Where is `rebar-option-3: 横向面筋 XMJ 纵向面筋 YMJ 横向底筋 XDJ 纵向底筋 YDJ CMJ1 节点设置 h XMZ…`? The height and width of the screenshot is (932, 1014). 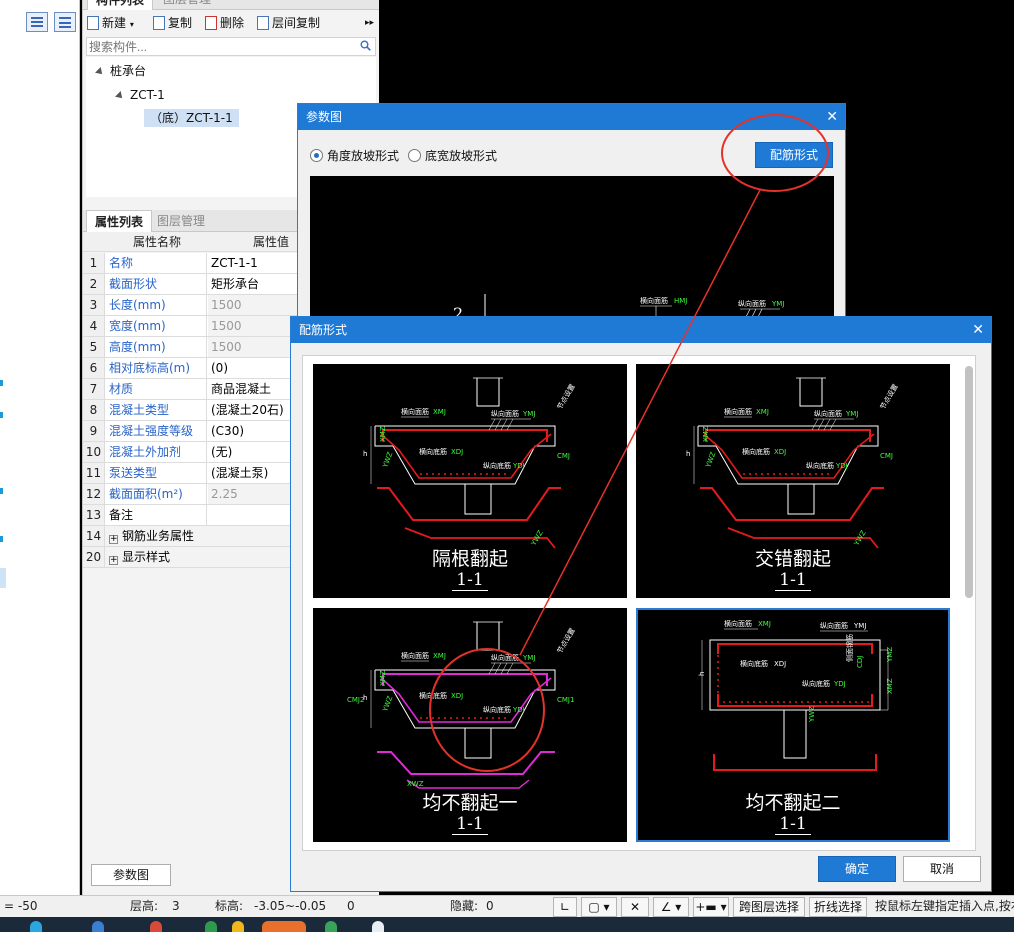
rebar-option-3: 横向面筋 XMJ 纵向面筋 YMJ 横向底筋 XDJ 纵向底筋 YDJ CMJ1 节点设置 h XMZ… is located at coordinates (470, 725).